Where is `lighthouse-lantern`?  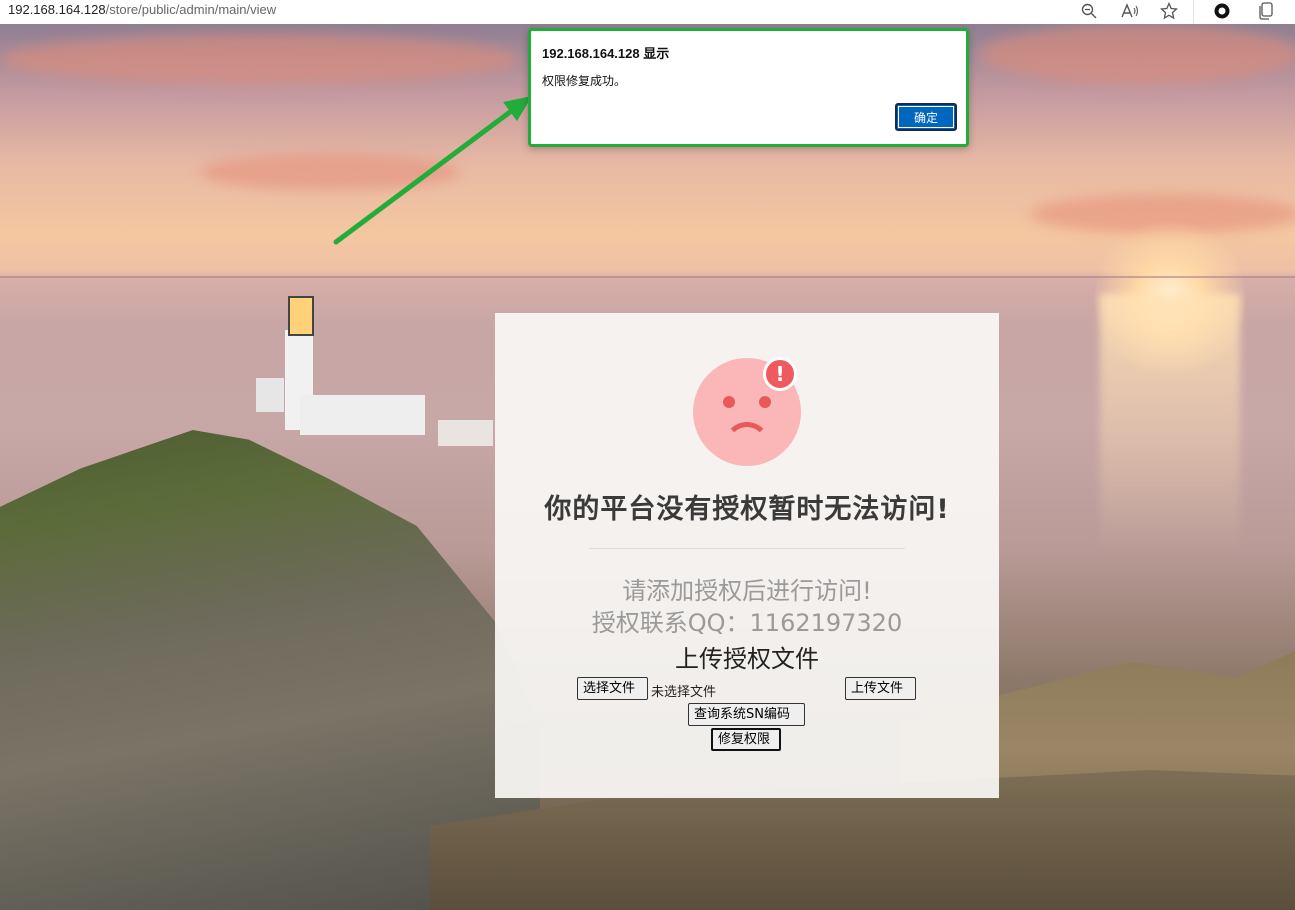 lighthouse-lantern is located at coordinates (301, 316).